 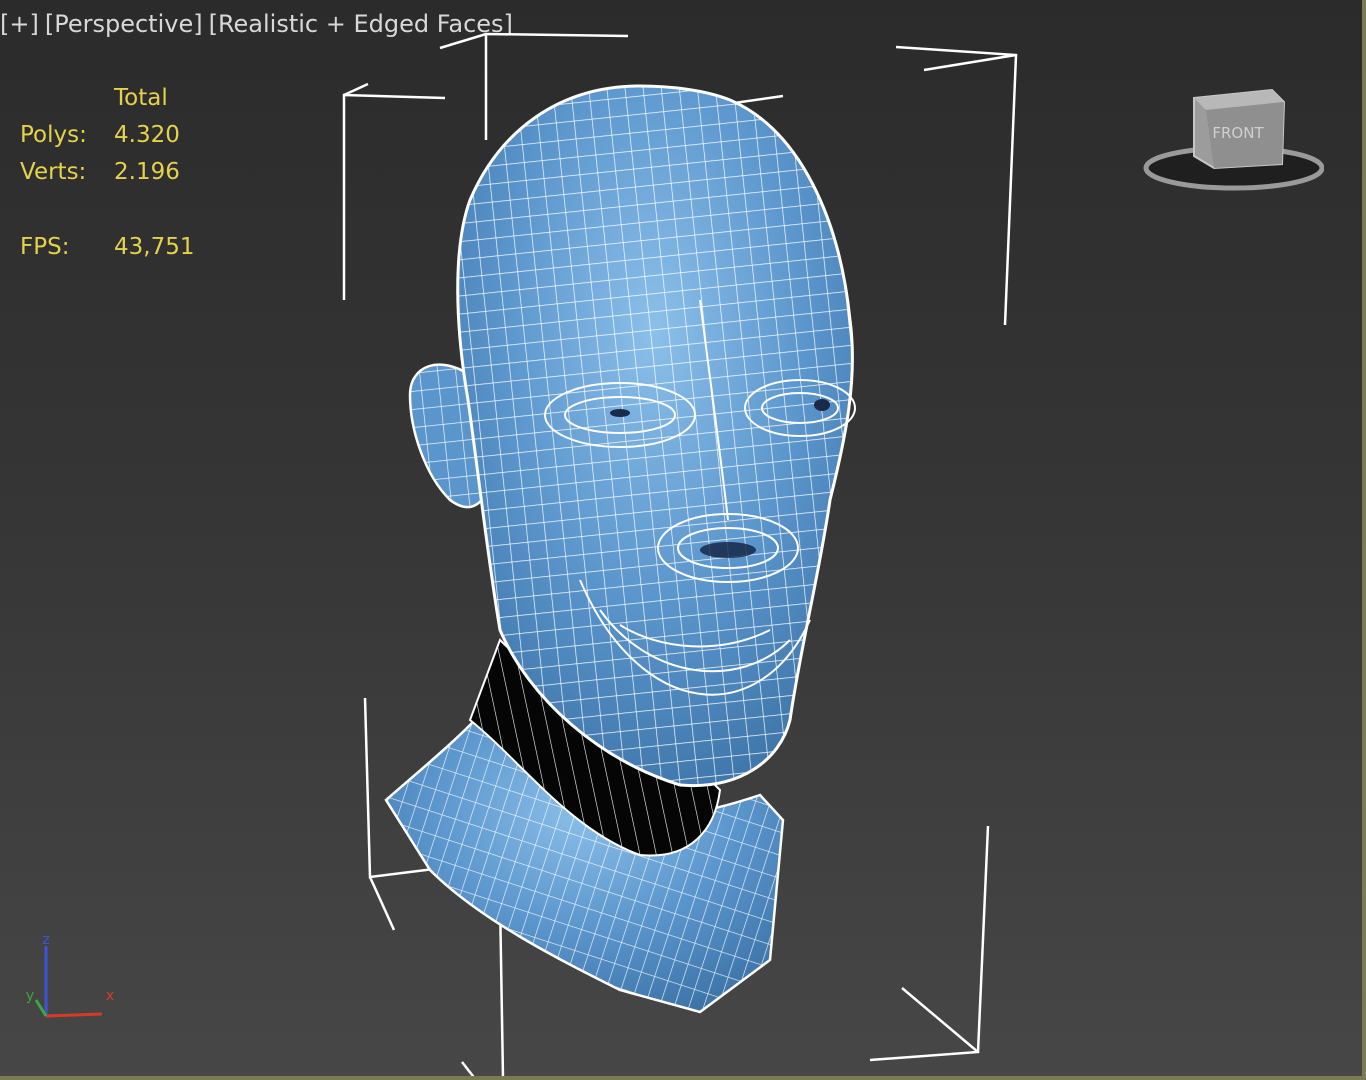 I want to click on viewcube-face-label: FRONT, so click(x=1238, y=133).